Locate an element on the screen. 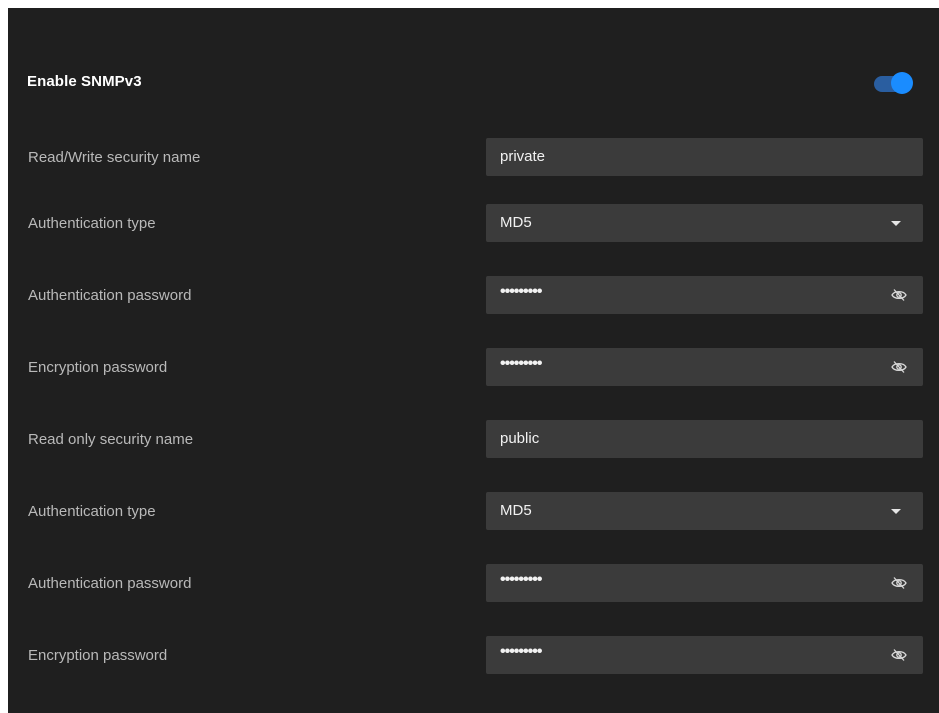  rw-auth-type-value: MD5 is located at coordinates (516, 222).